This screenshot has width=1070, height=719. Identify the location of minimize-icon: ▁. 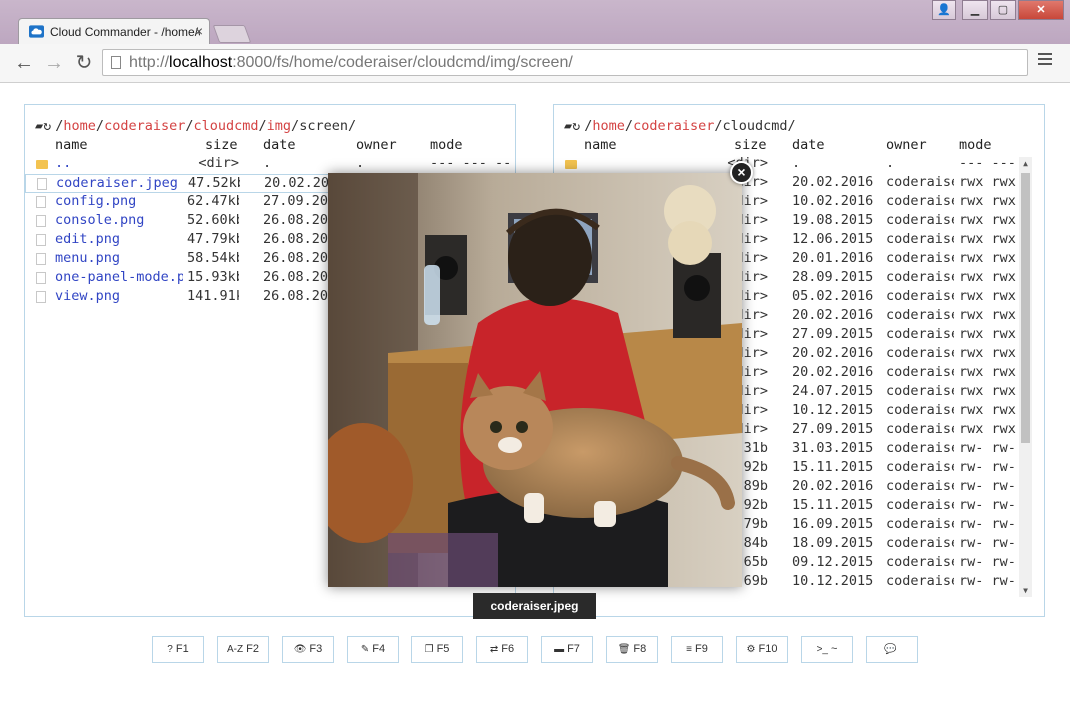
(975, 10).